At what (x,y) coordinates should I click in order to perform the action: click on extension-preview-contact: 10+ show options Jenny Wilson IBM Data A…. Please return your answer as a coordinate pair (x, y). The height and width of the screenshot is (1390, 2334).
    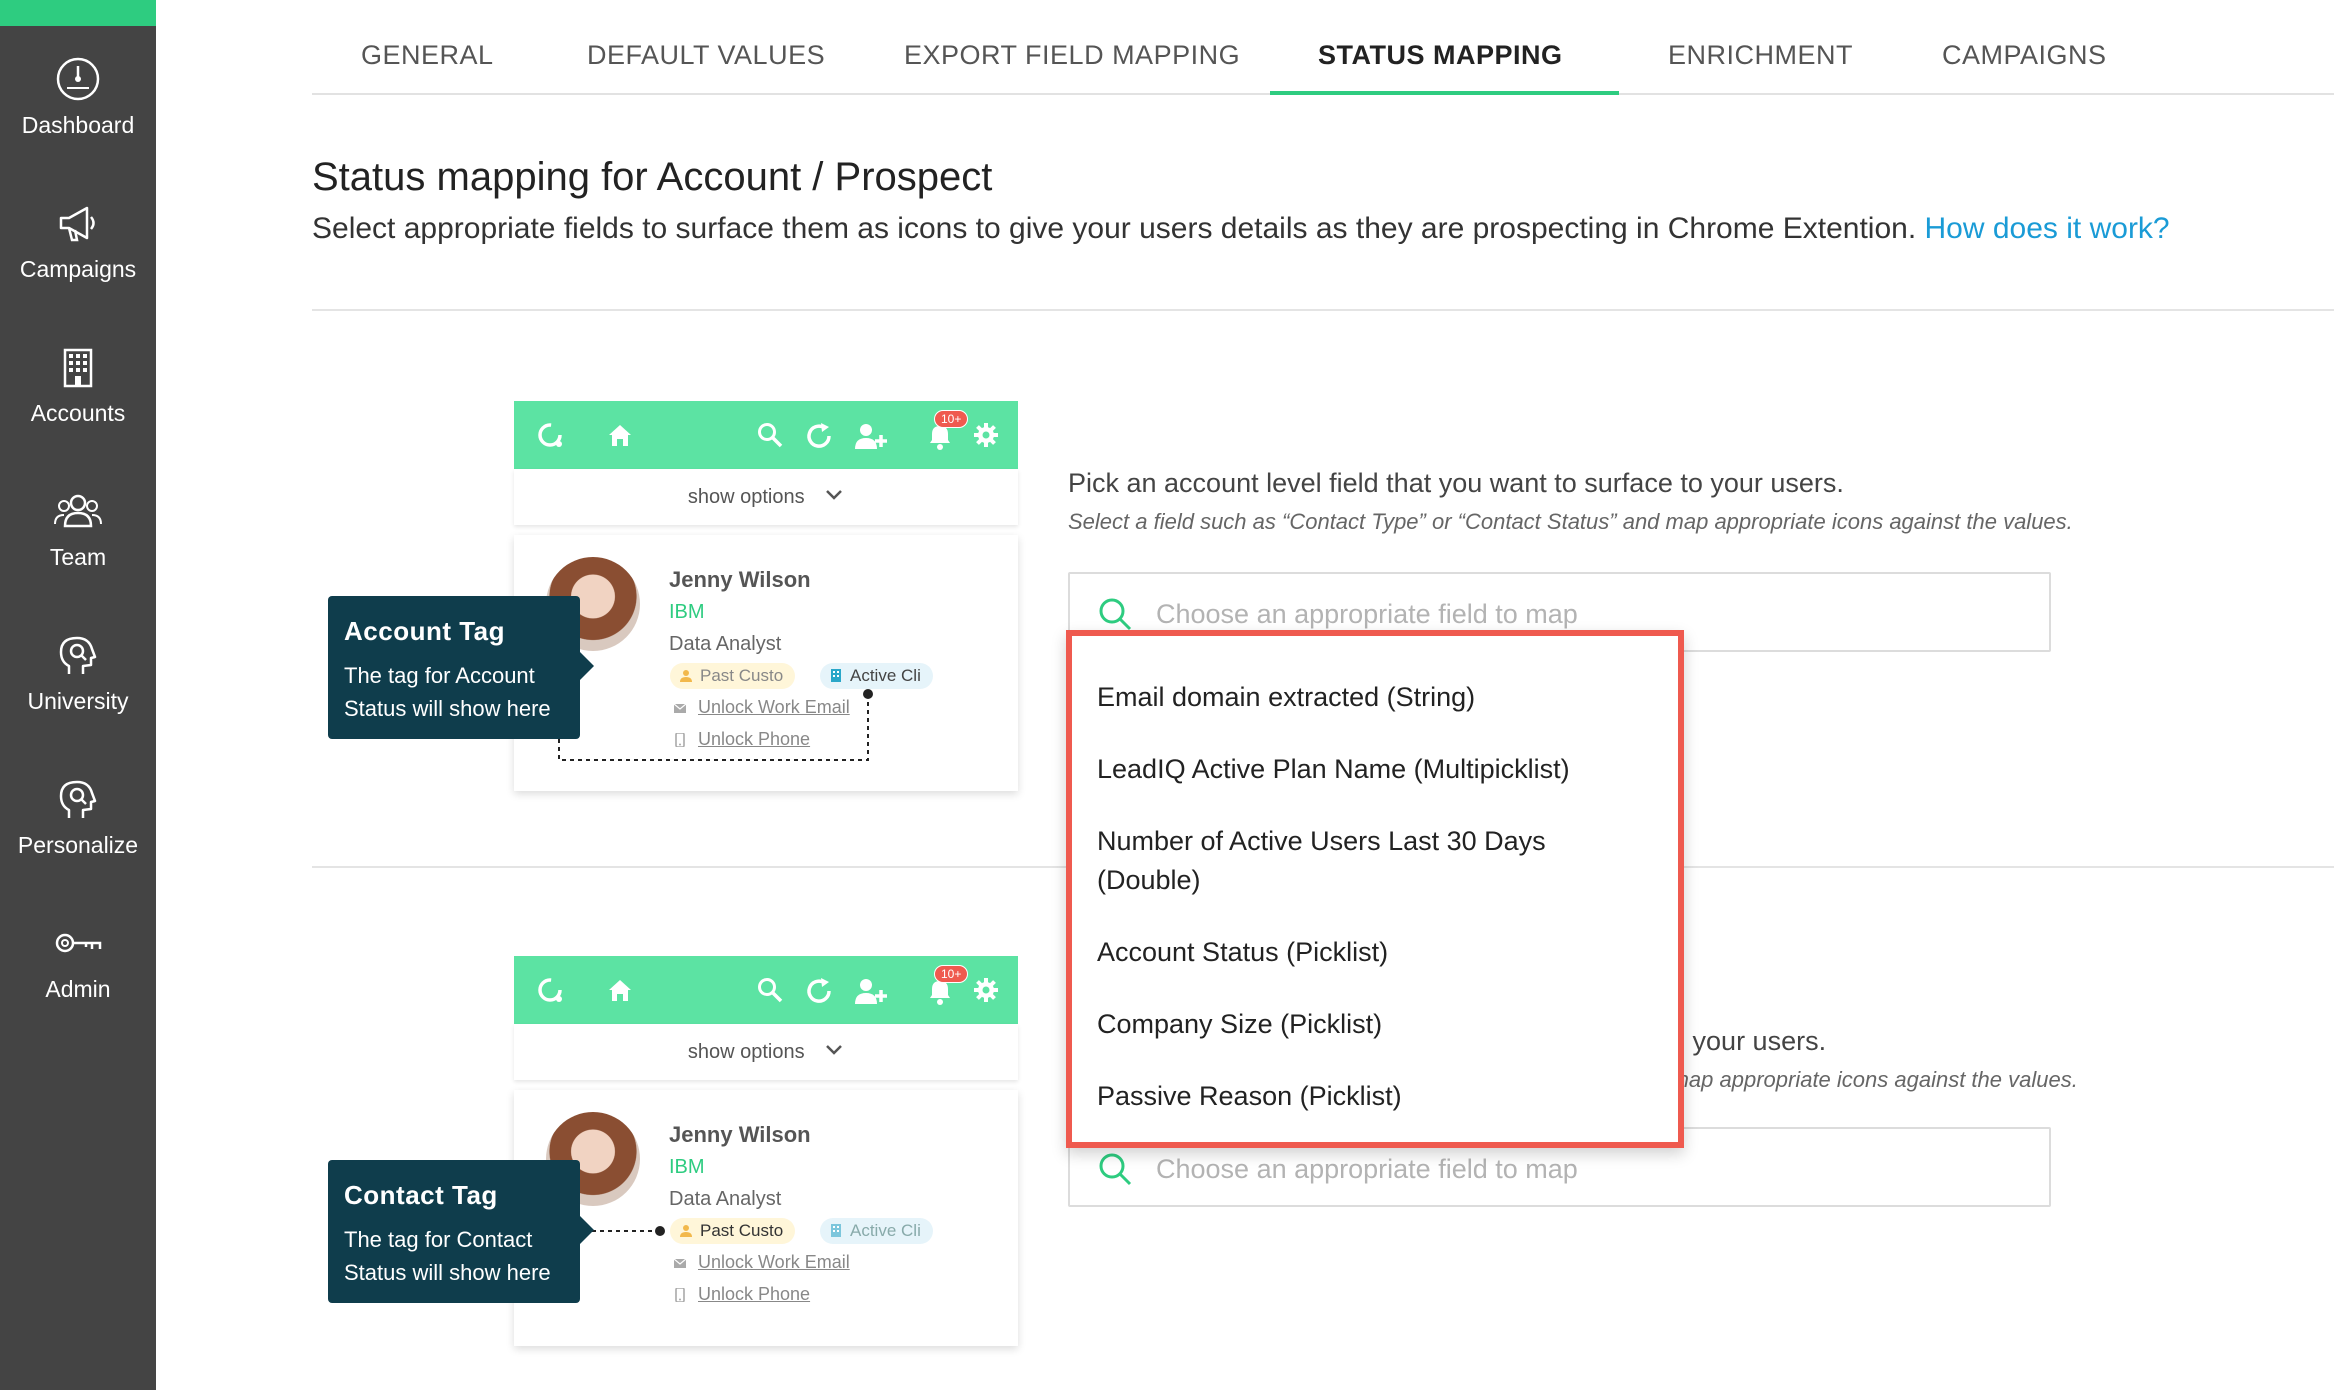
    Looking at the image, I should click on (766, 1151).